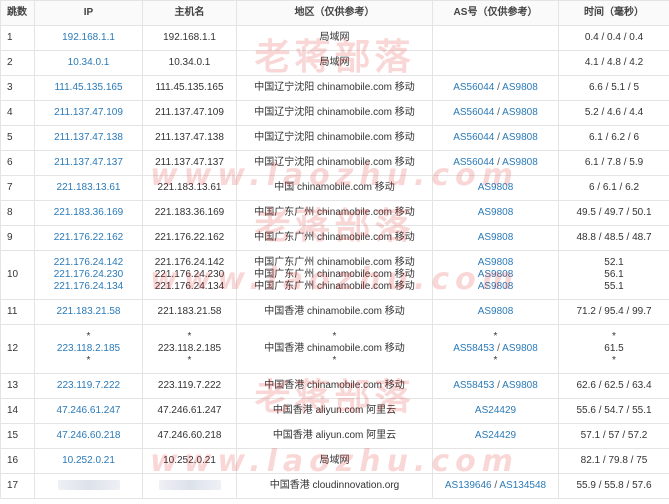 Image resolution: width=669 pixels, height=504 pixels. I want to click on latency-text: 56.1, so click(614, 274).